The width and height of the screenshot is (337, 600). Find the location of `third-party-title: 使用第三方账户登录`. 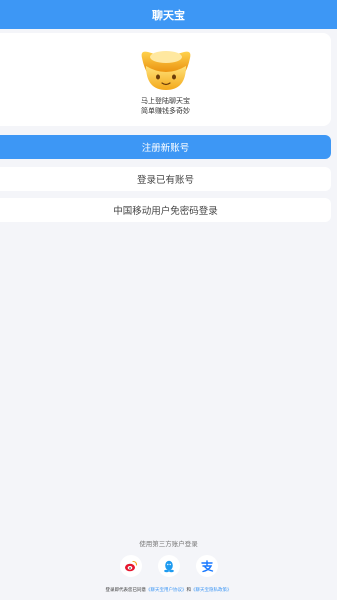

third-party-title: 使用第三方账户登录 is located at coordinates (168, 544).